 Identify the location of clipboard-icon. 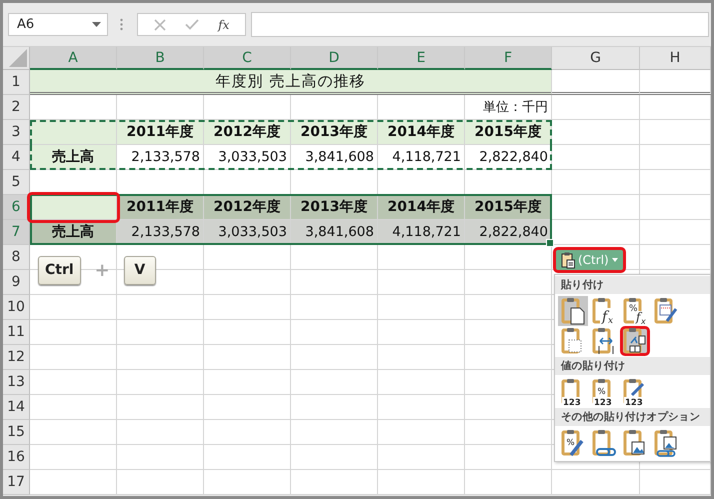
(568, 260).